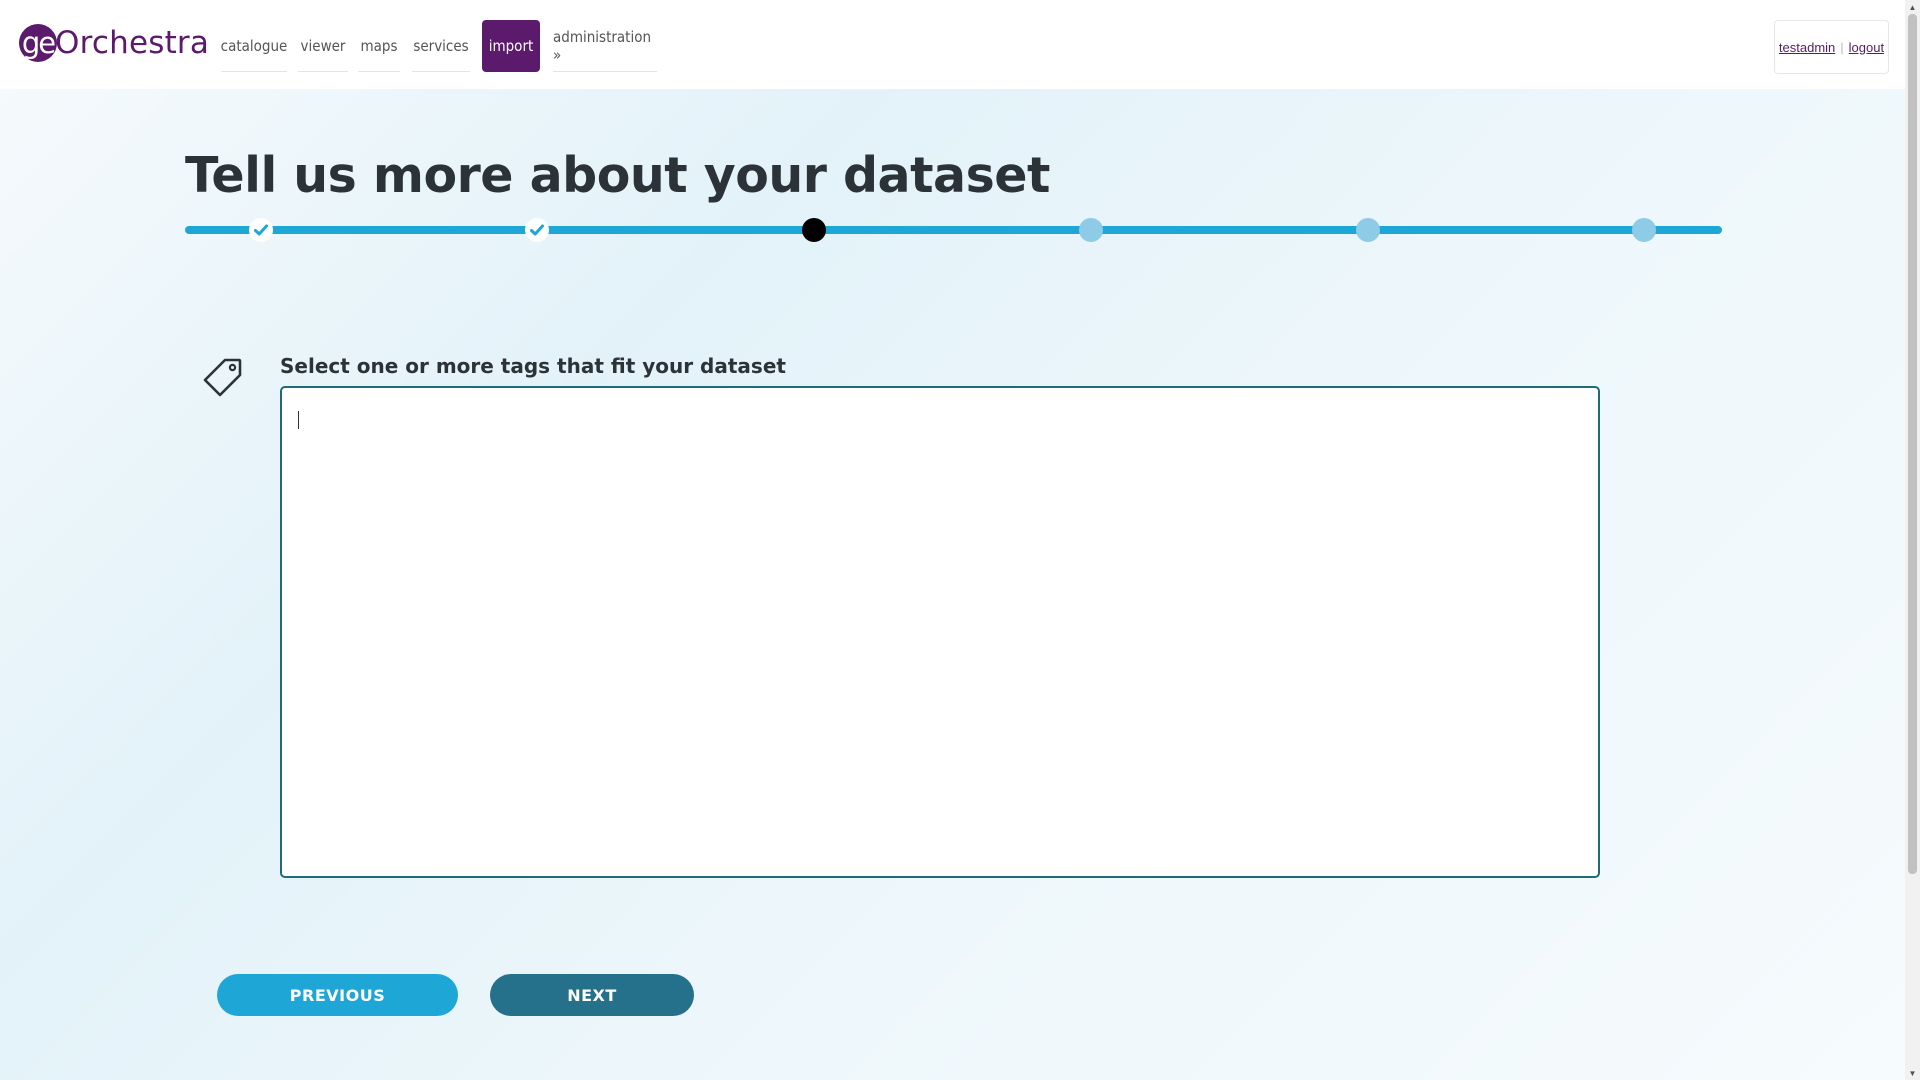  I want to click on user-box: testadmin | logout, so click(1831, 47).